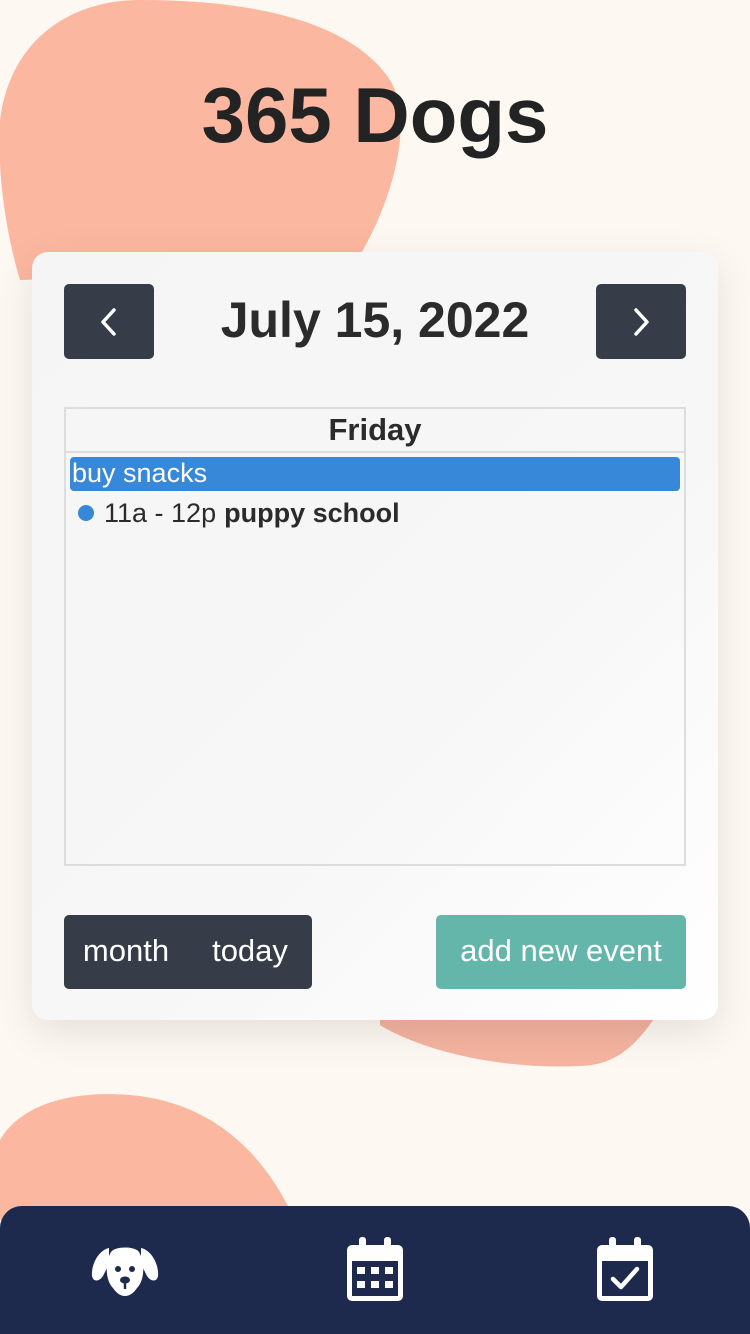 The height and width of the screenshot is (1334, 750). Describe the element at coordinates (145, 1157) in the screenshot. I see `background-blob-bottom` at that location.